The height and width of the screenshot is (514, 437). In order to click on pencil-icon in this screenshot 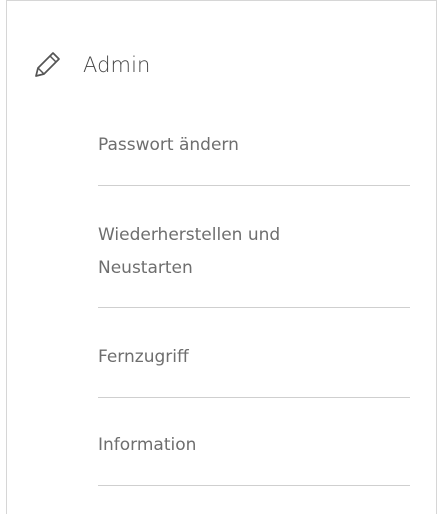, I will do `click(47, 65)`.